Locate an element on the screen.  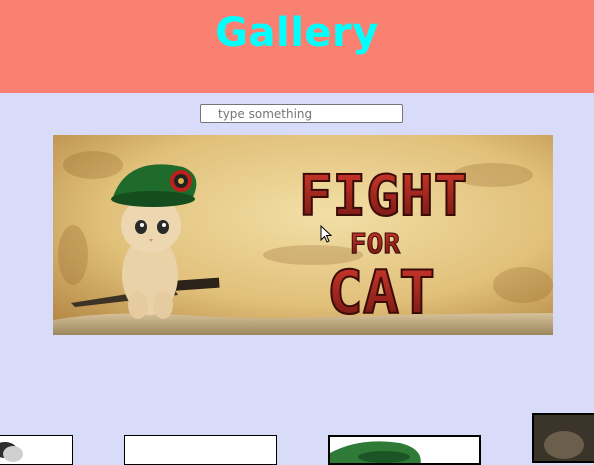
banner-title-cat: CAT is located at coordinates (381, 293).